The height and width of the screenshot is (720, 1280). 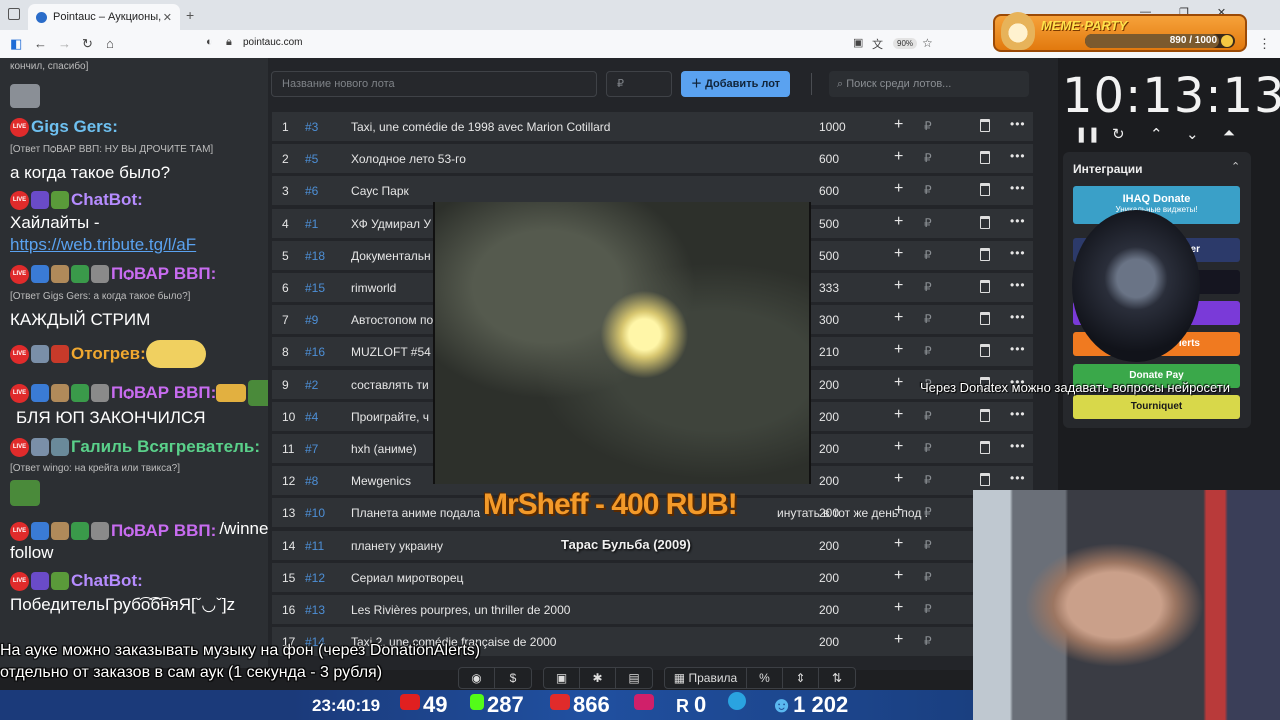 I want to click on lot-amount: 210, so click(x=829, y=352).